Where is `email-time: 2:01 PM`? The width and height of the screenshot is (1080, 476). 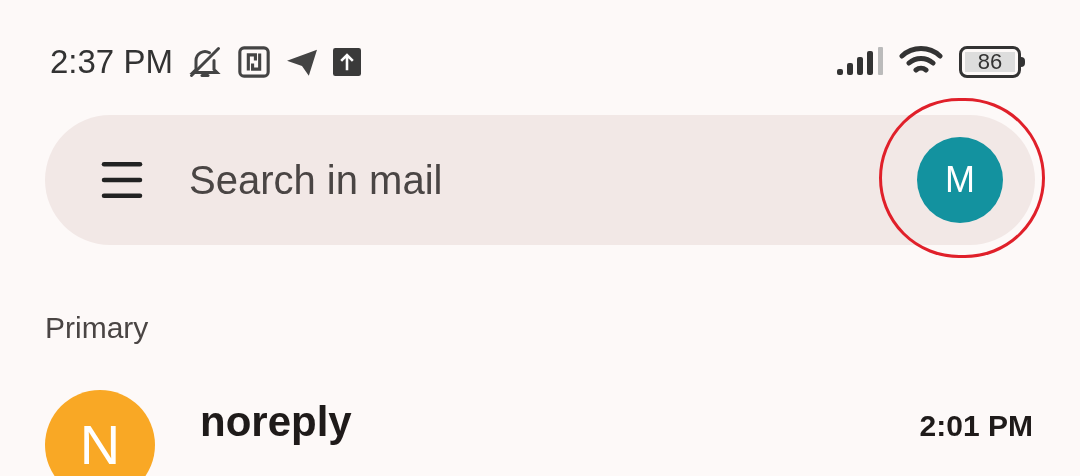
email-time: 2:01 PM is located at coordinates (976, 426).